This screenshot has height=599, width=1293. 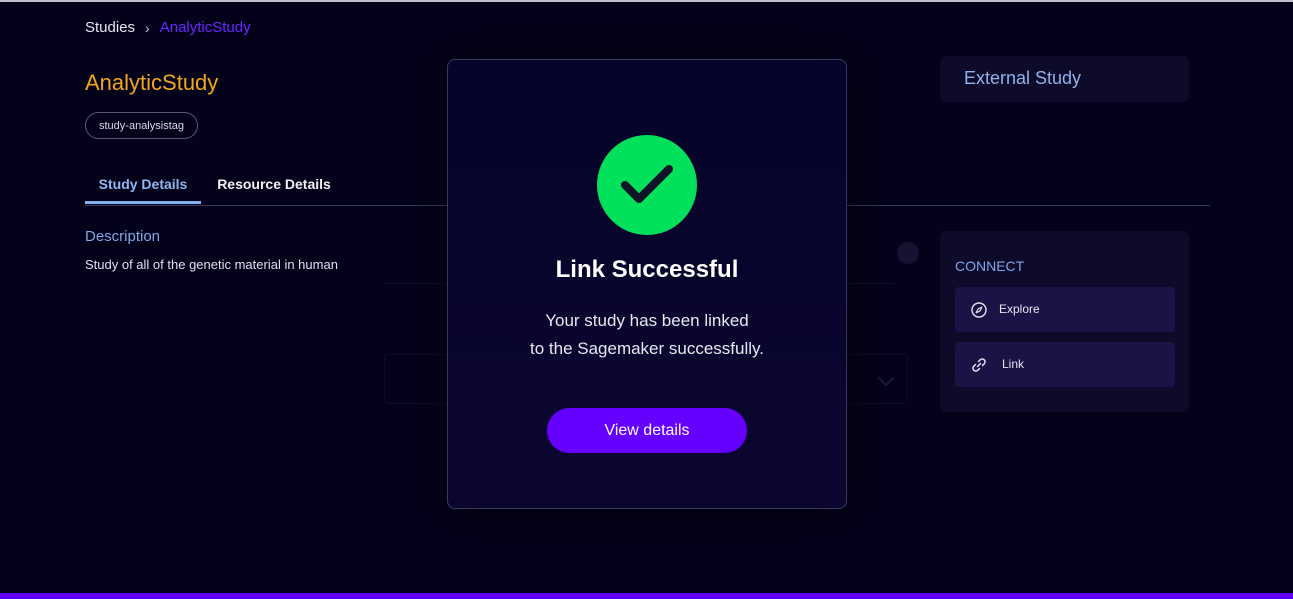 I want to click on view-details-button: View details, so click(x=647, y=430).